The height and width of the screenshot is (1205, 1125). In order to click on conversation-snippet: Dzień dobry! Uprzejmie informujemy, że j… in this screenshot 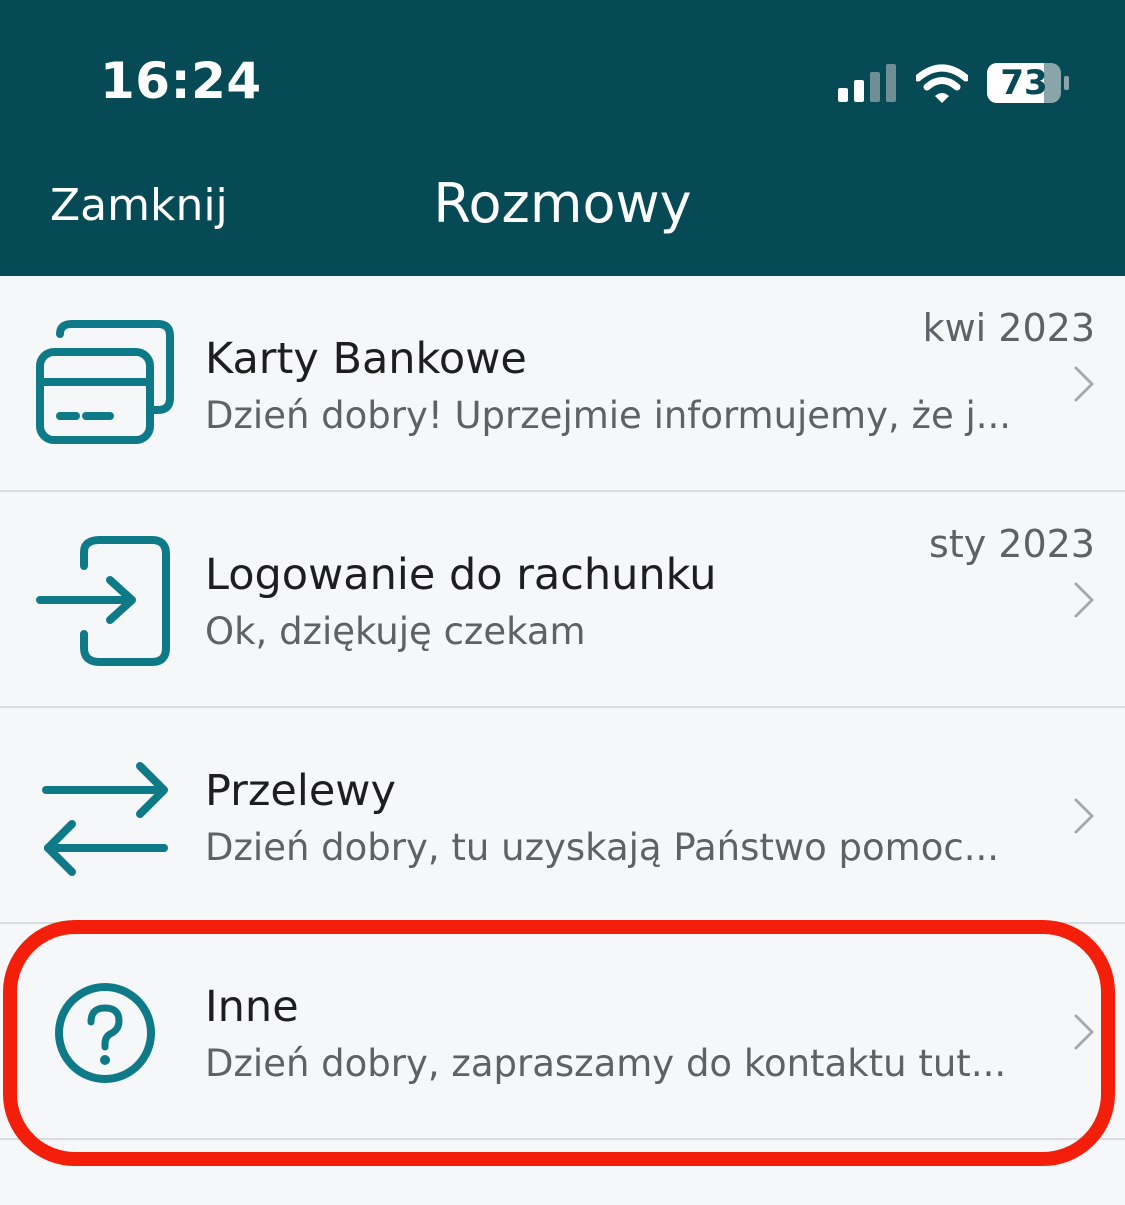, I will do `click(608, 415)`.